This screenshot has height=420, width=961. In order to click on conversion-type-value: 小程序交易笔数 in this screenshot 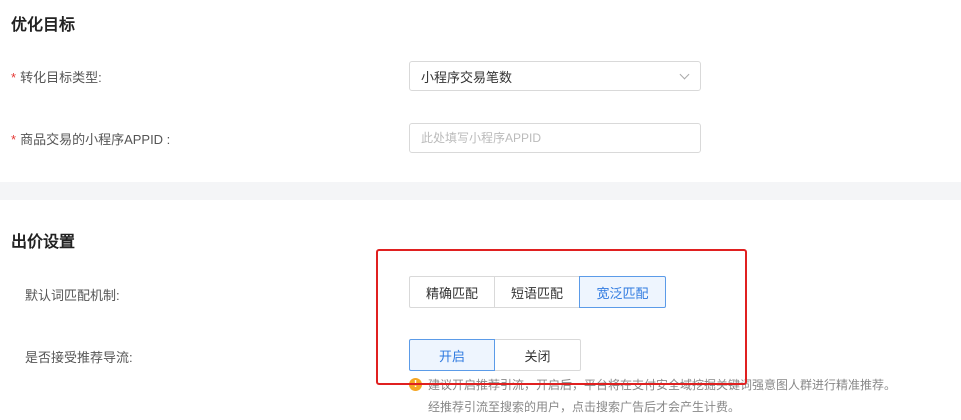, I will do `click(467, 77)`.